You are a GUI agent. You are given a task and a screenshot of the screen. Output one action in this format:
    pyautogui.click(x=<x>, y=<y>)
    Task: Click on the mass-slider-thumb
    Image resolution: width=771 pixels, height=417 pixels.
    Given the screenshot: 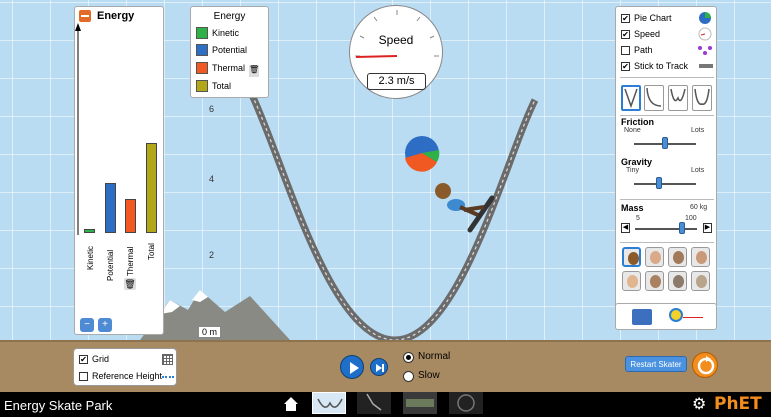 What is the action you would take?
    pyautogui.click(x=681, y=228)
    